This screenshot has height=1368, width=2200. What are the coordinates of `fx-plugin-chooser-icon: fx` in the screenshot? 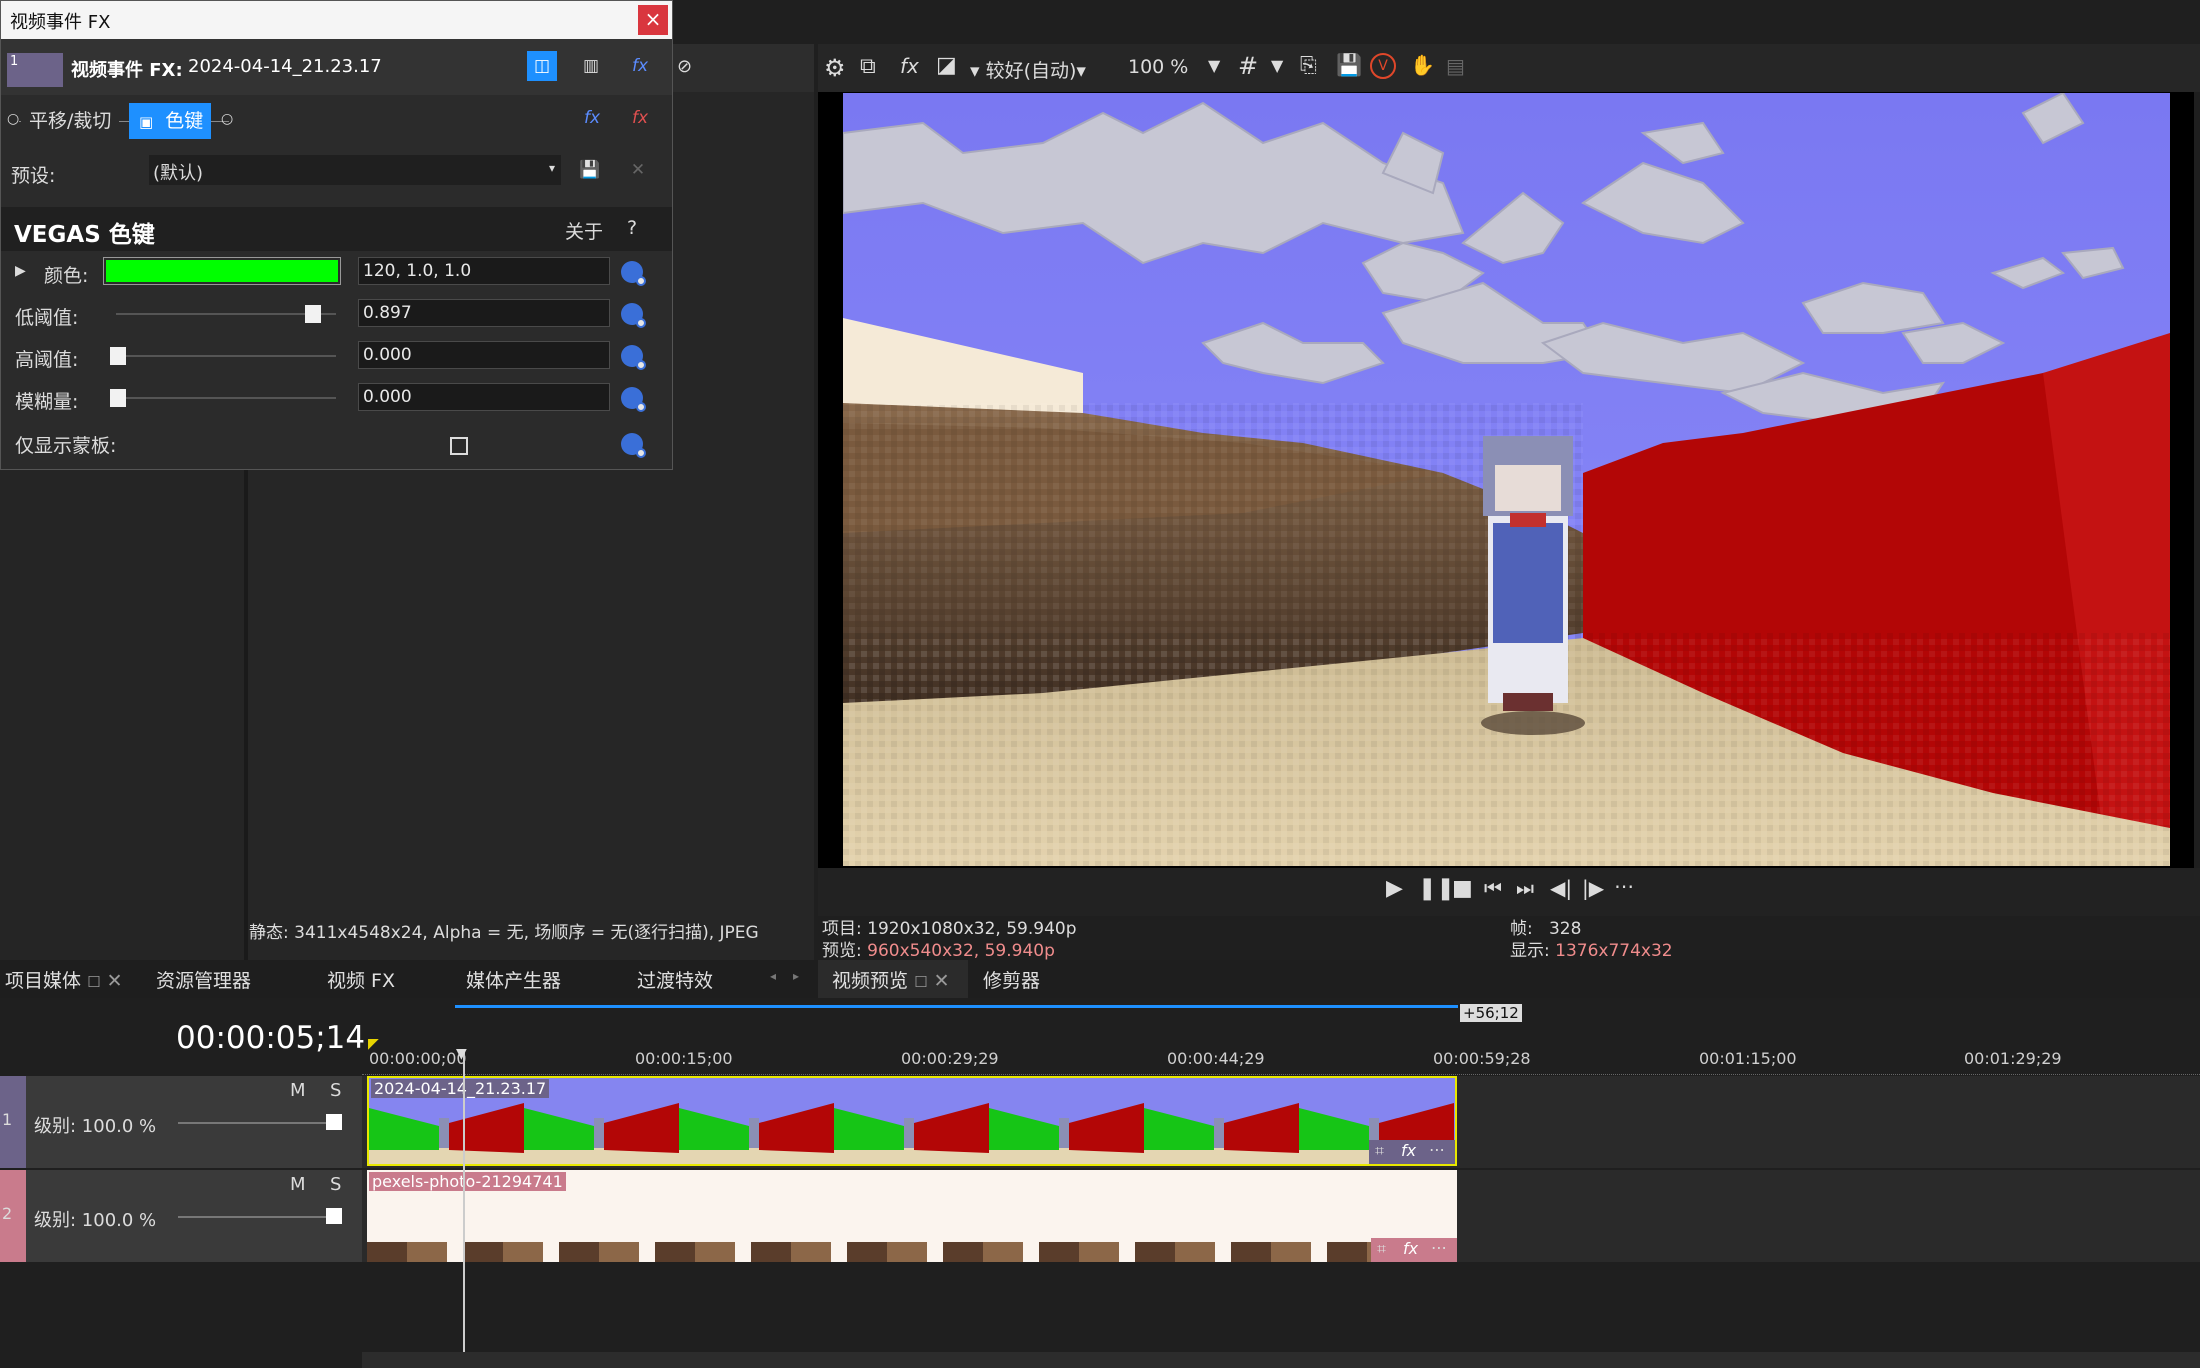 It's located at (640, 66).